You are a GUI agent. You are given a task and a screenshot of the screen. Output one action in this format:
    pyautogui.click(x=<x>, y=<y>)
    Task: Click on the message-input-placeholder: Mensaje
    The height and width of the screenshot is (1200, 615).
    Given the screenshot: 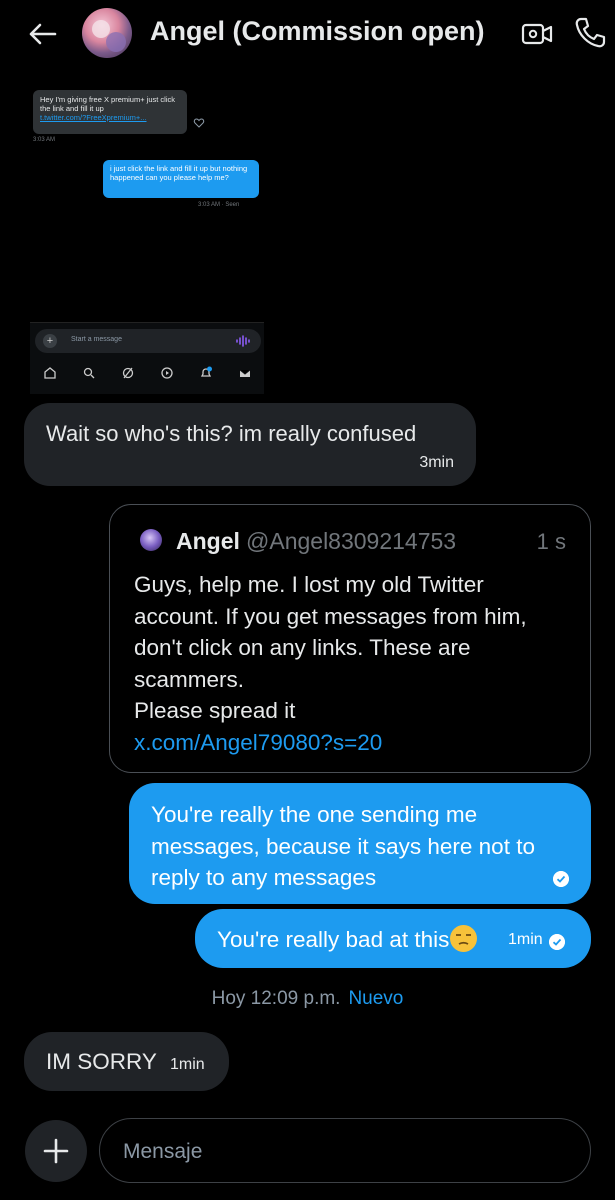 What is the action you would take?
    pyautogui.click(x=163, y=1151)
    